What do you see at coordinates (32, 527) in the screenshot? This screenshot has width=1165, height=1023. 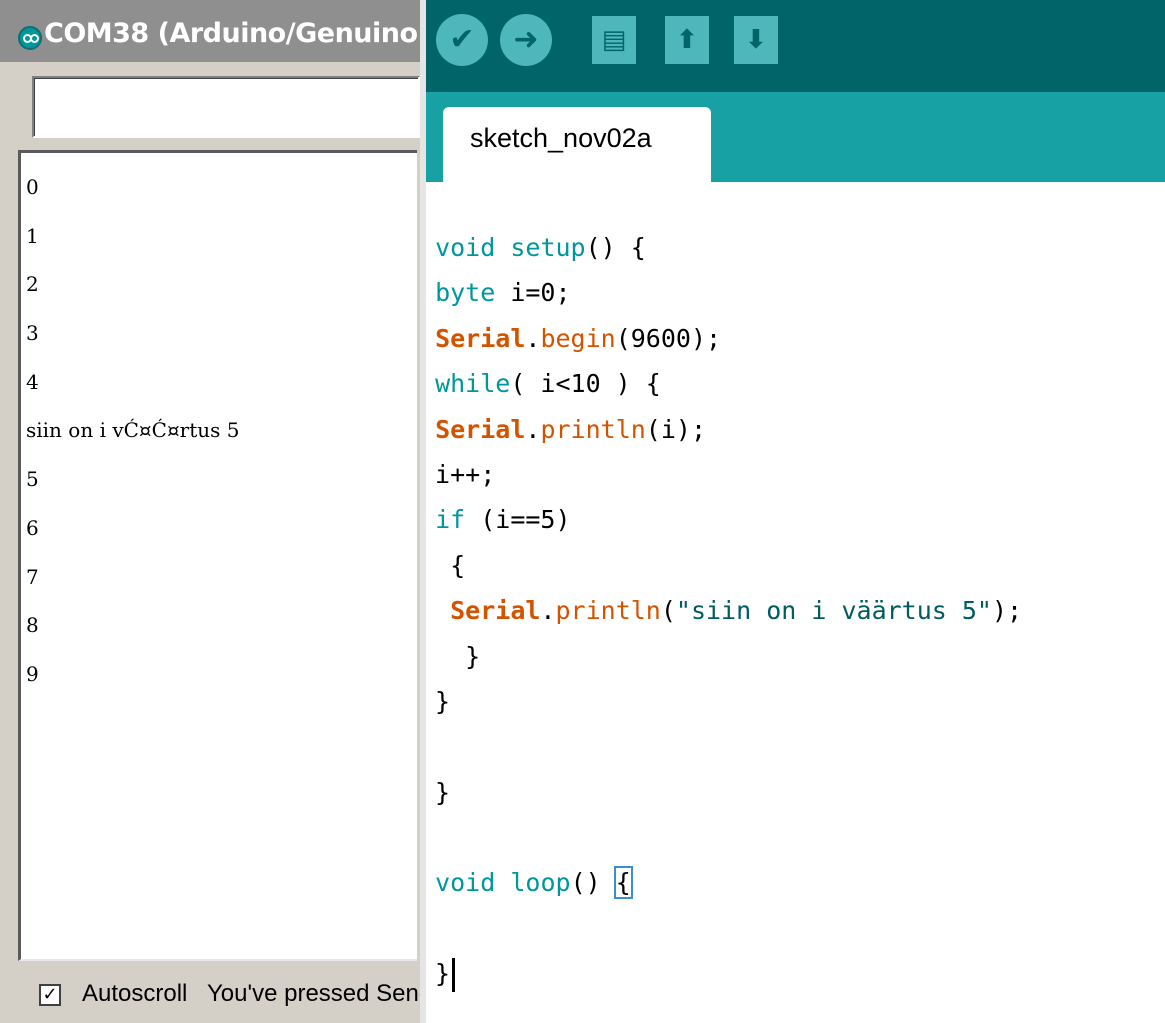 I see `serial-output-line: 6` at bounding box center [32, 527].